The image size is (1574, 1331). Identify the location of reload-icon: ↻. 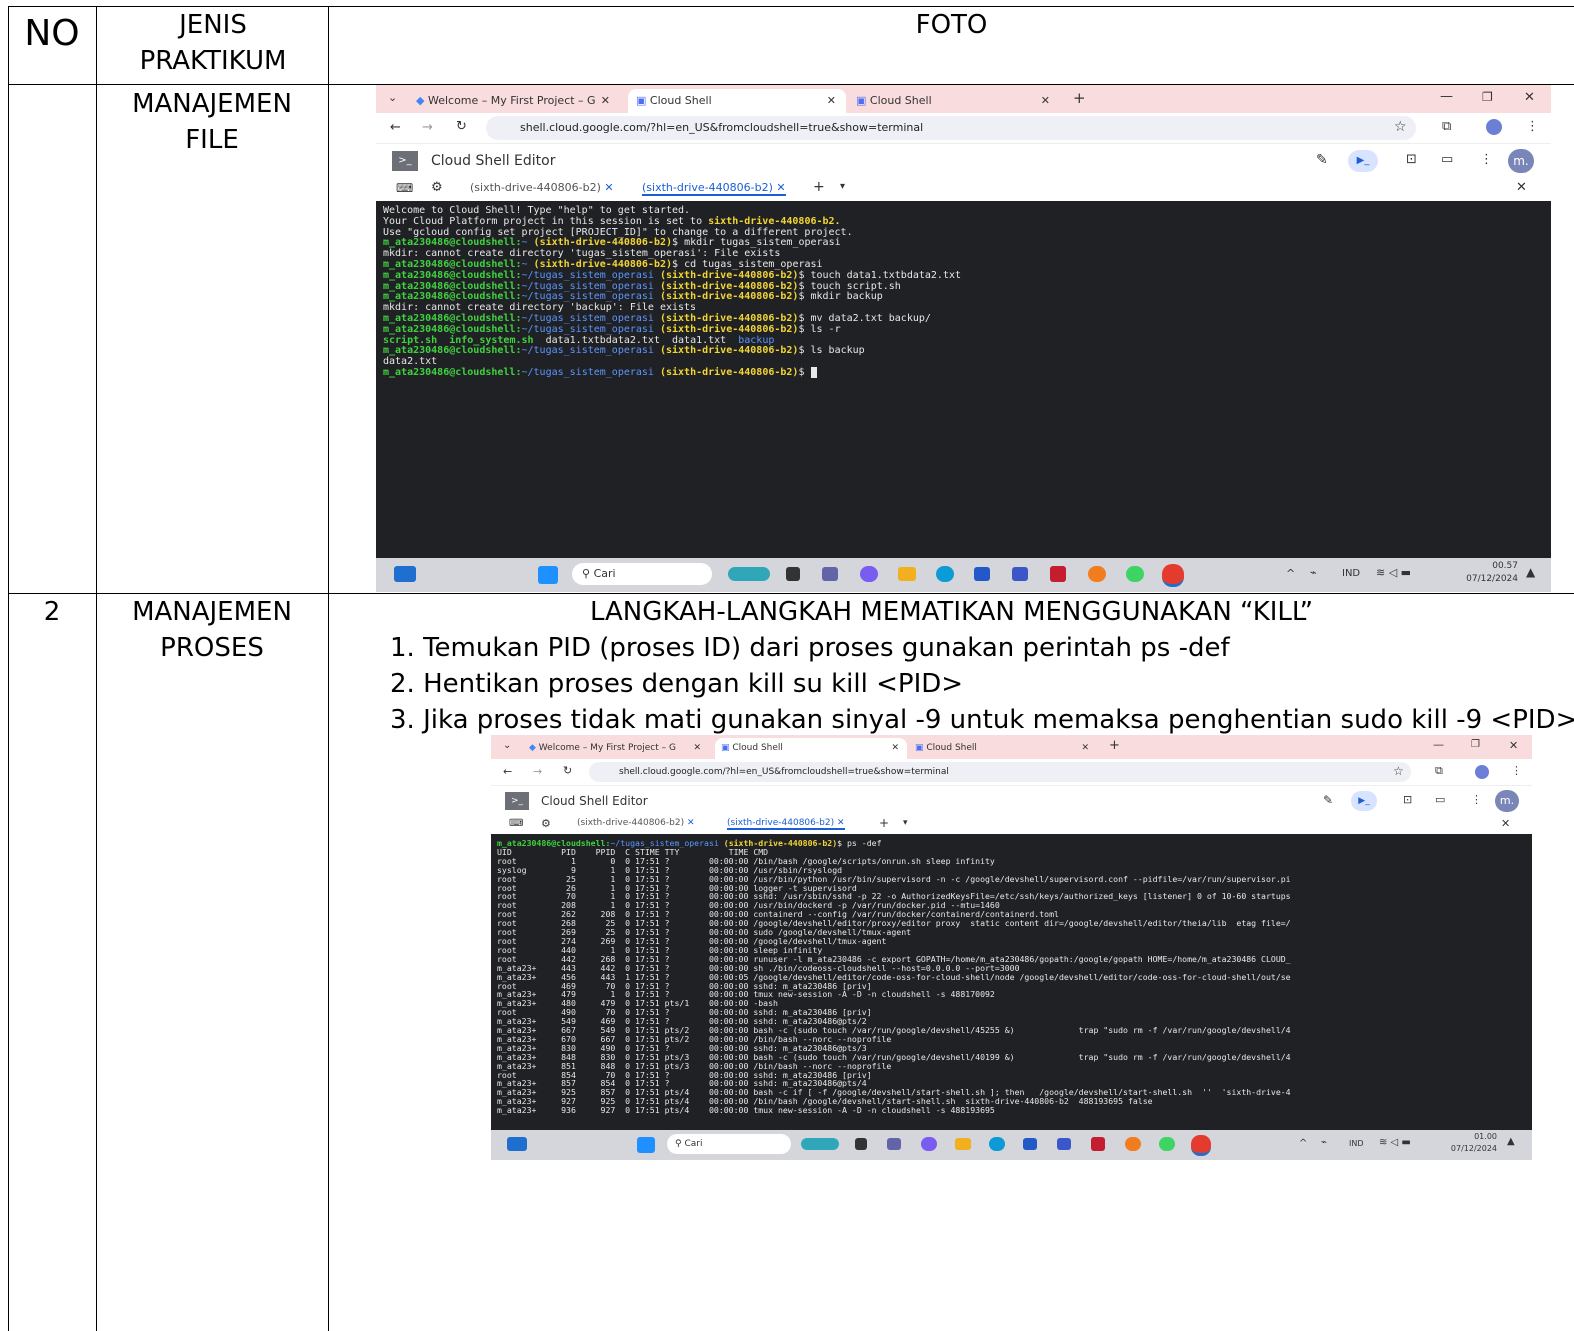
(461, 126).